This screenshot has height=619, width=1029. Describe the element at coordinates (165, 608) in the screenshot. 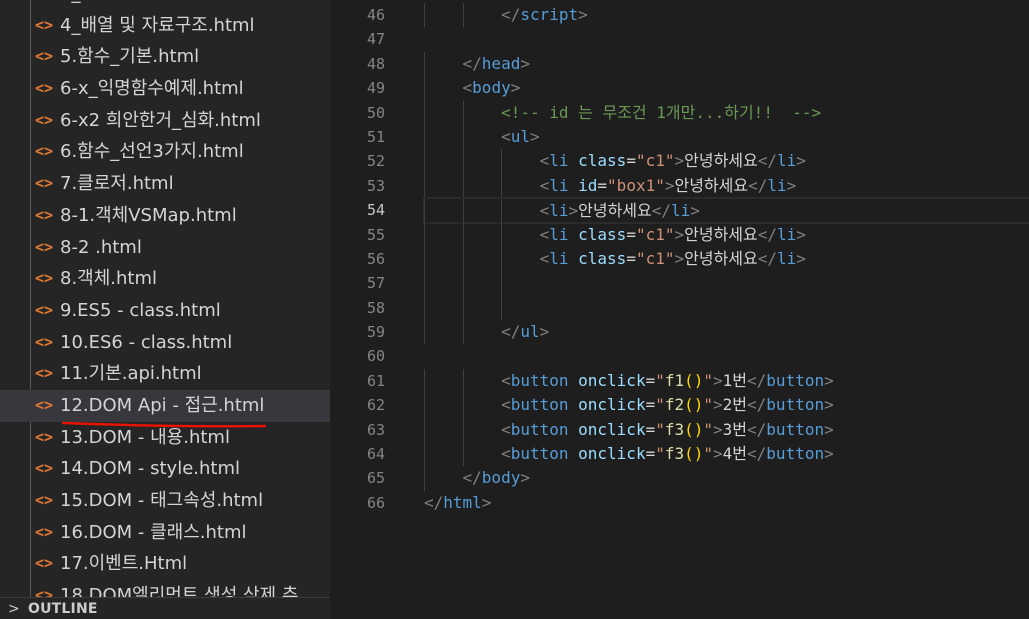

I see `outline-panel-header: > OUTLINE` at that location.